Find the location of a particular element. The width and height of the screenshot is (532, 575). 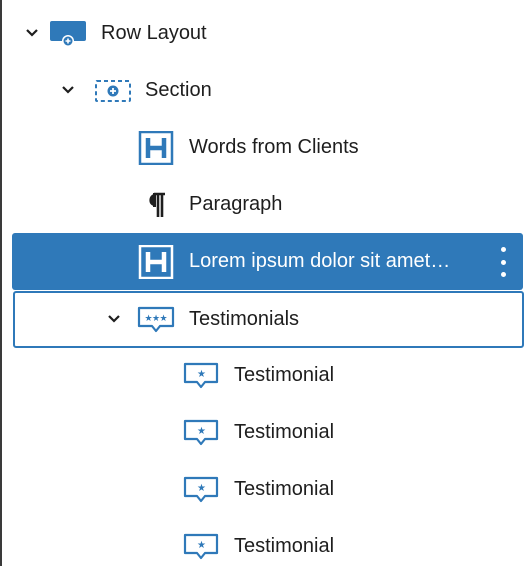

row-layout-icon is located at coordinates (68, 34).